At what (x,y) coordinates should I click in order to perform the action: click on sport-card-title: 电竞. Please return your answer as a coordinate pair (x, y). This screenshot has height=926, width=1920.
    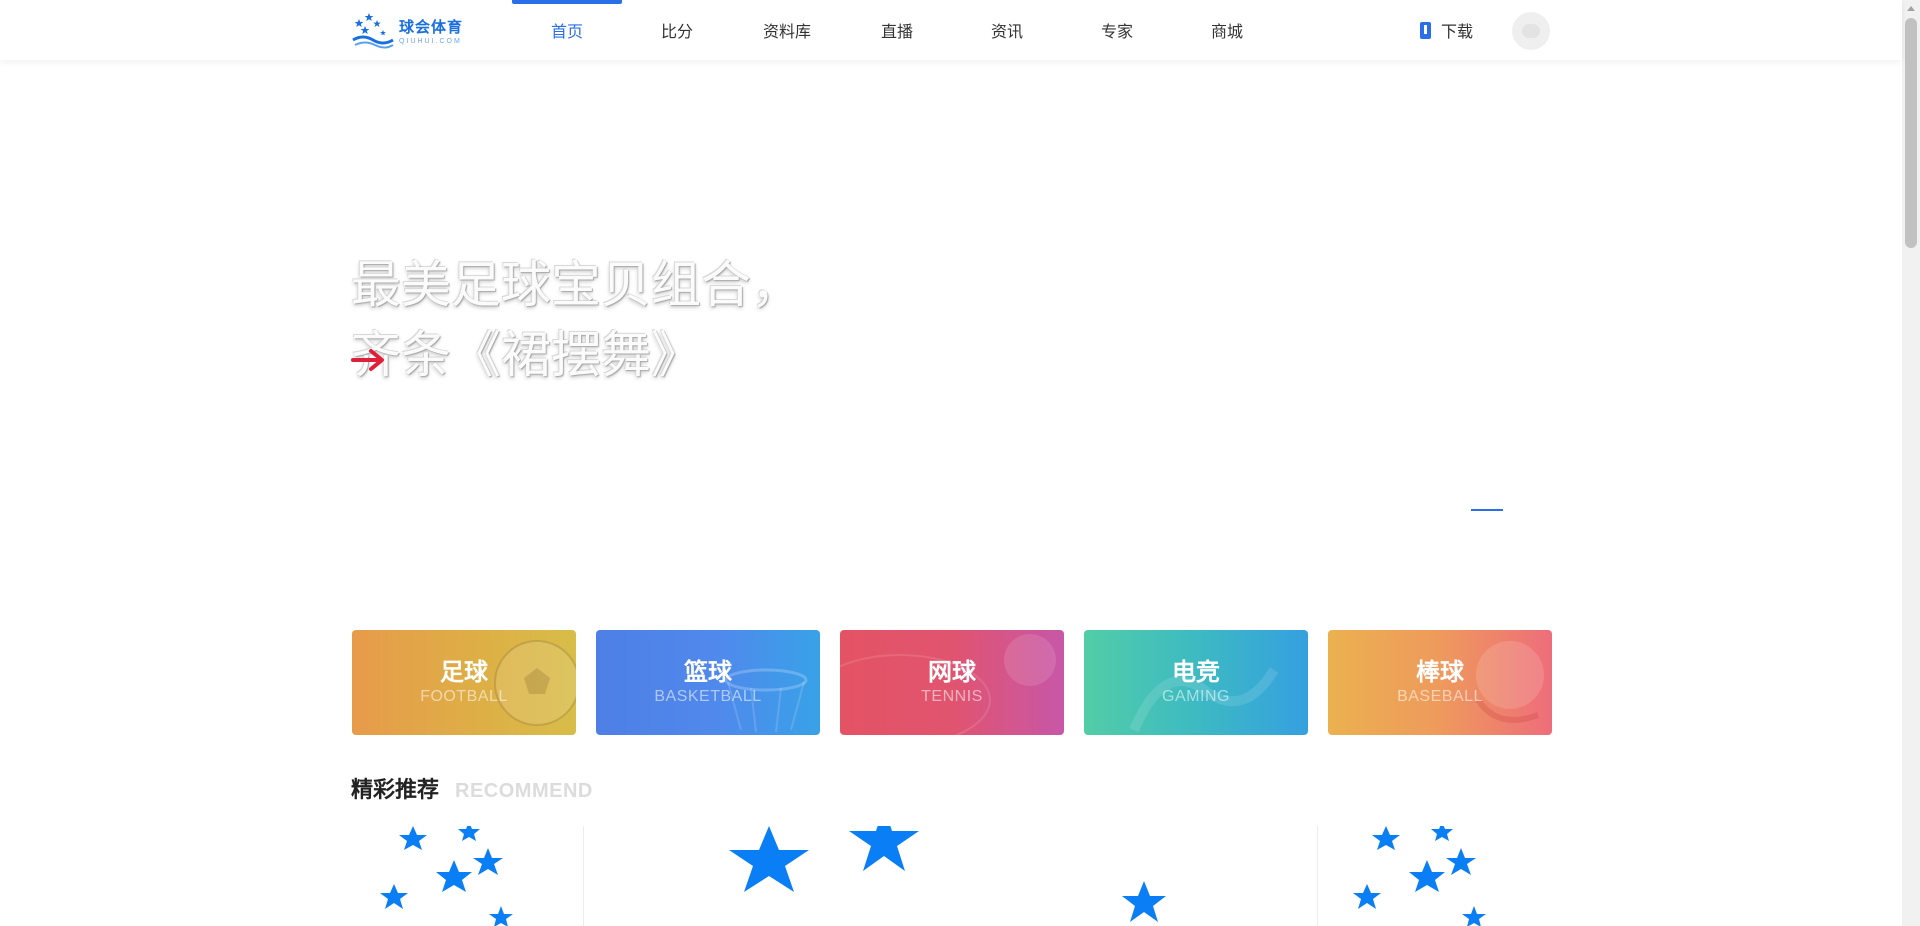
    Looking at the image, I should click on (1196, 672).